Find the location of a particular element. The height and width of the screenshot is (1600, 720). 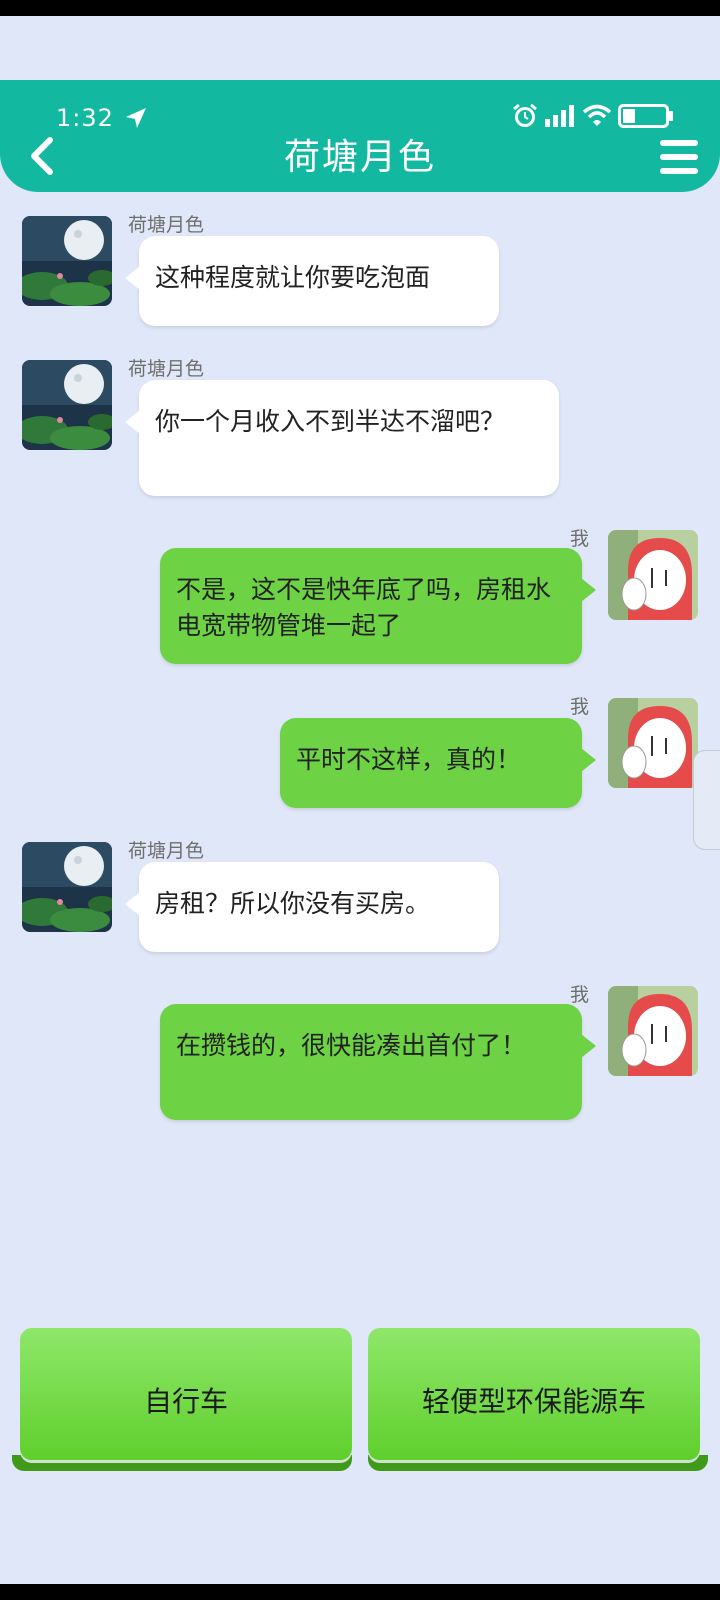

battery-icon is located at coordinates (645, 116).